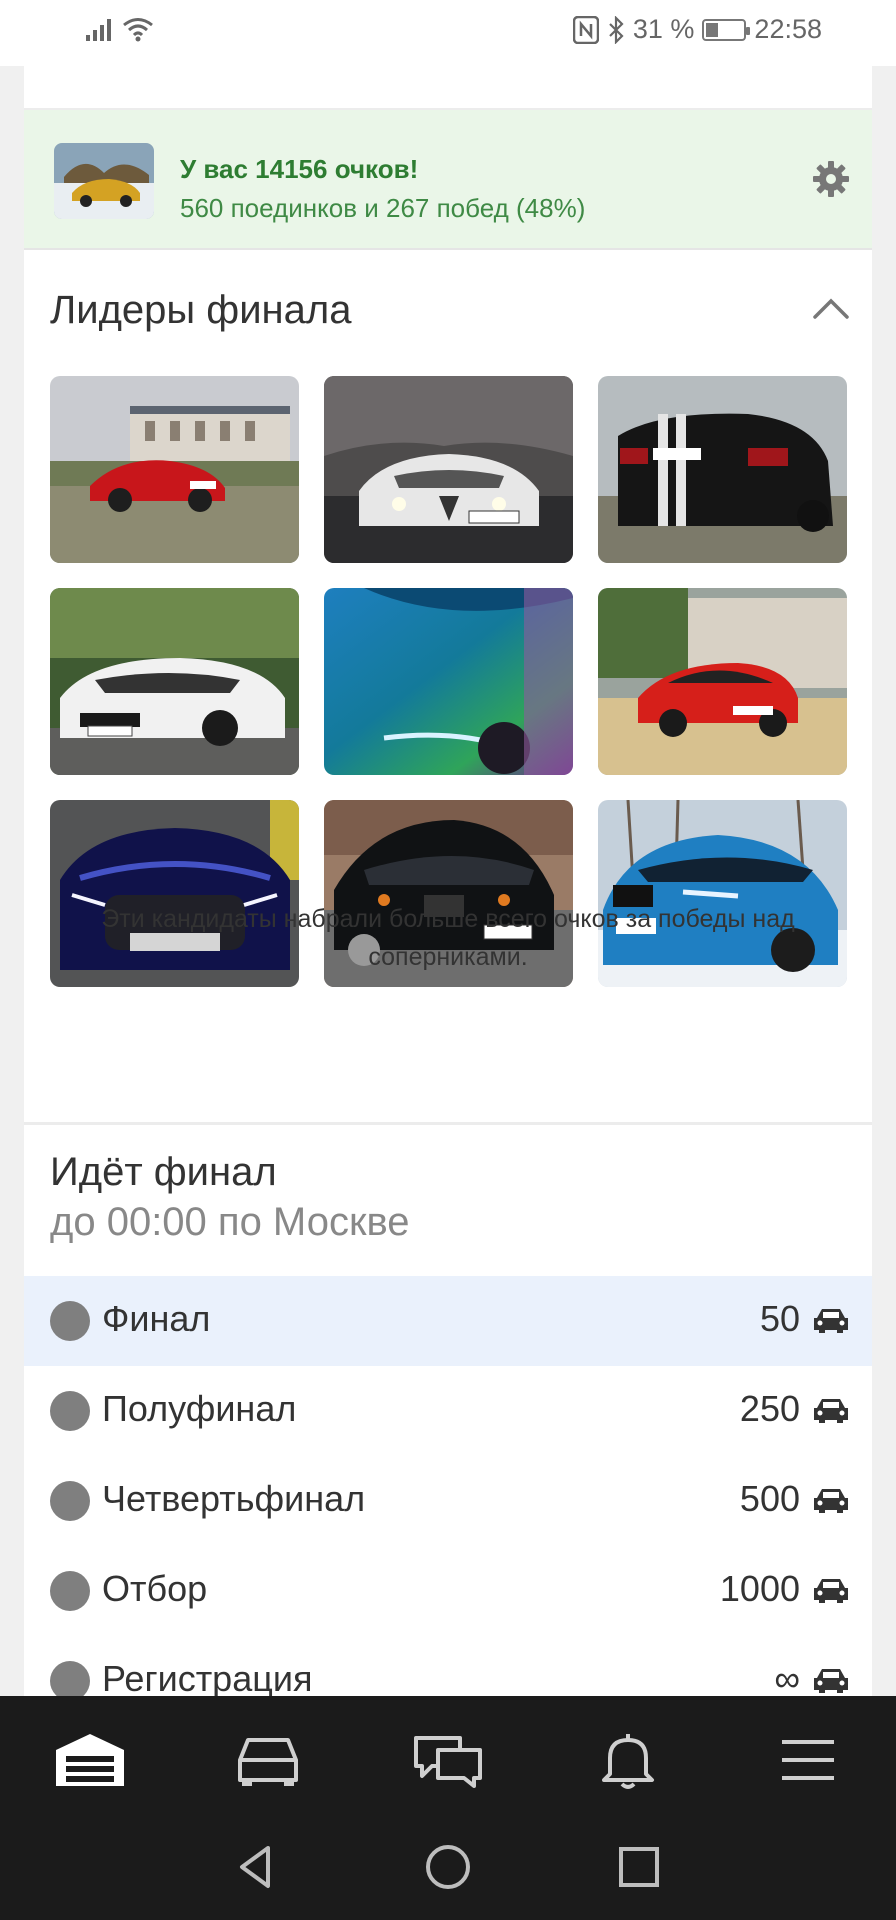 Image resolution: width=896 pixels, height=1920 pixels. What do you see at coordinates (207, 1677) in the screenshot?
I see `stage-name: Регистрация` at bounding box center [207, 1677].